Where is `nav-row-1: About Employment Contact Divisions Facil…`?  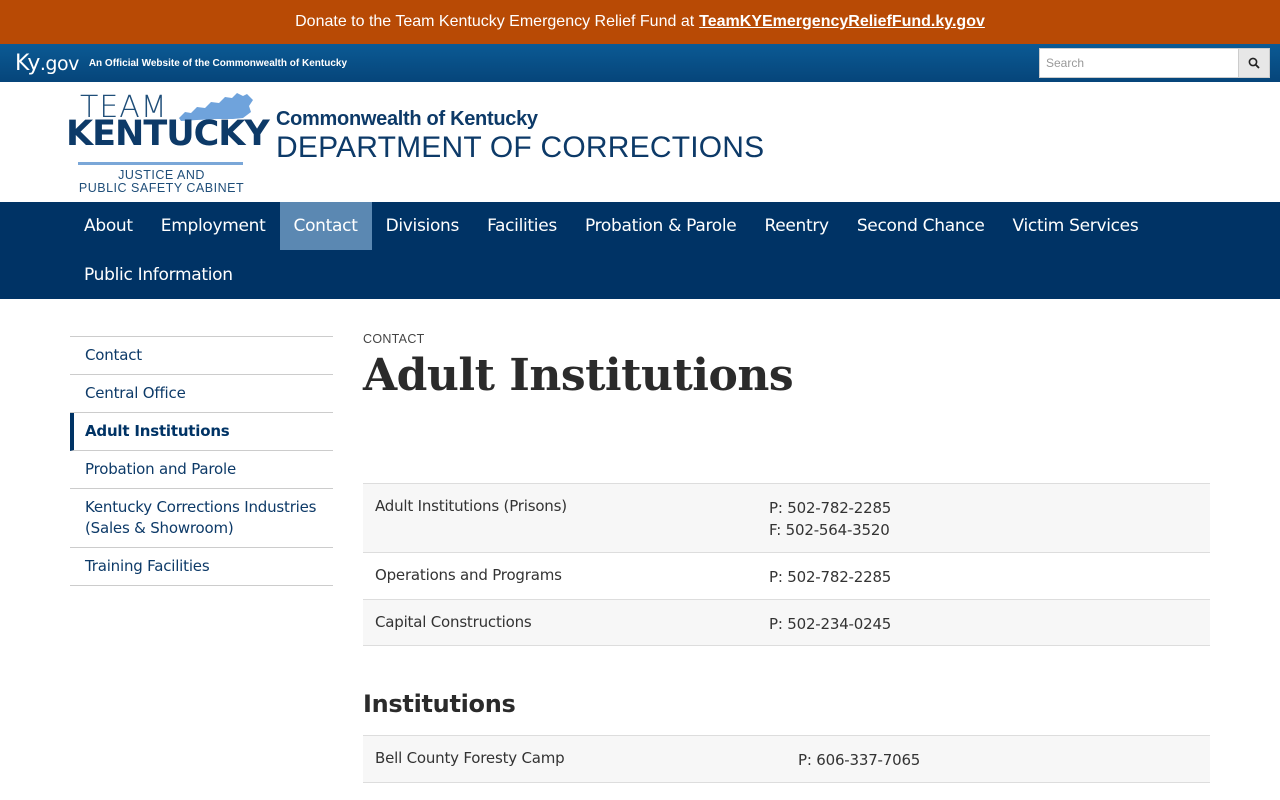
nav-row-1: About Employment Contact Divisions Facil… is located at coordinates (611, 226).